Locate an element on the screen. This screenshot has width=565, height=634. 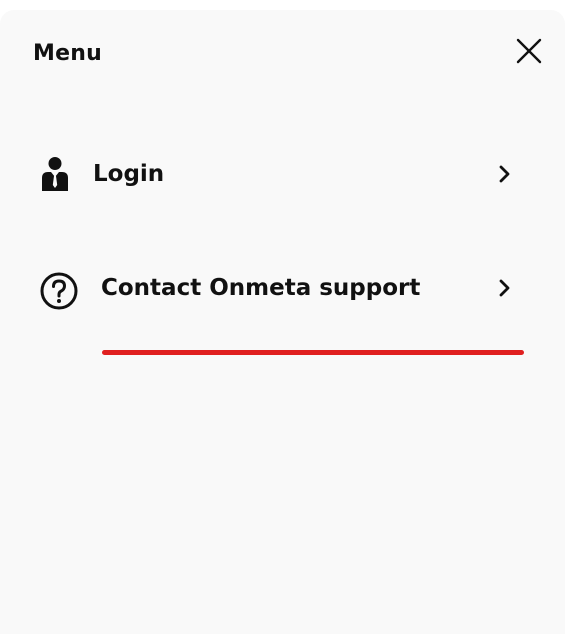
menu-item-label: Contact Onmeta support is located at coordinates (261, 288).